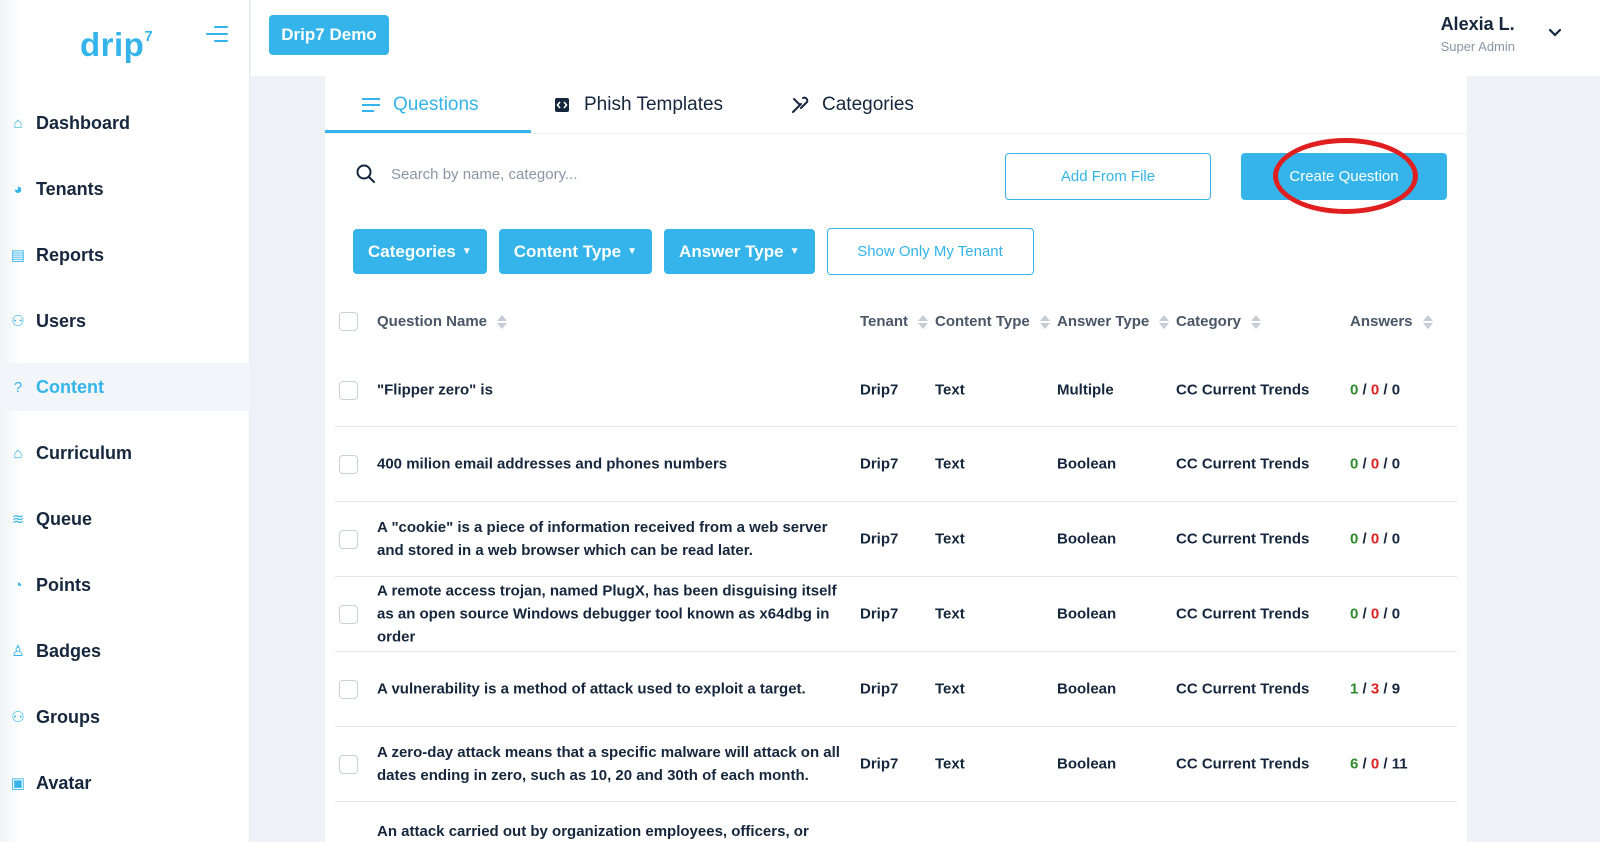  What do you see at coordinates (884, 321) in the screenshot?
I see `column-header-tenant-label: Tenant` at bounding box center [884, 321].